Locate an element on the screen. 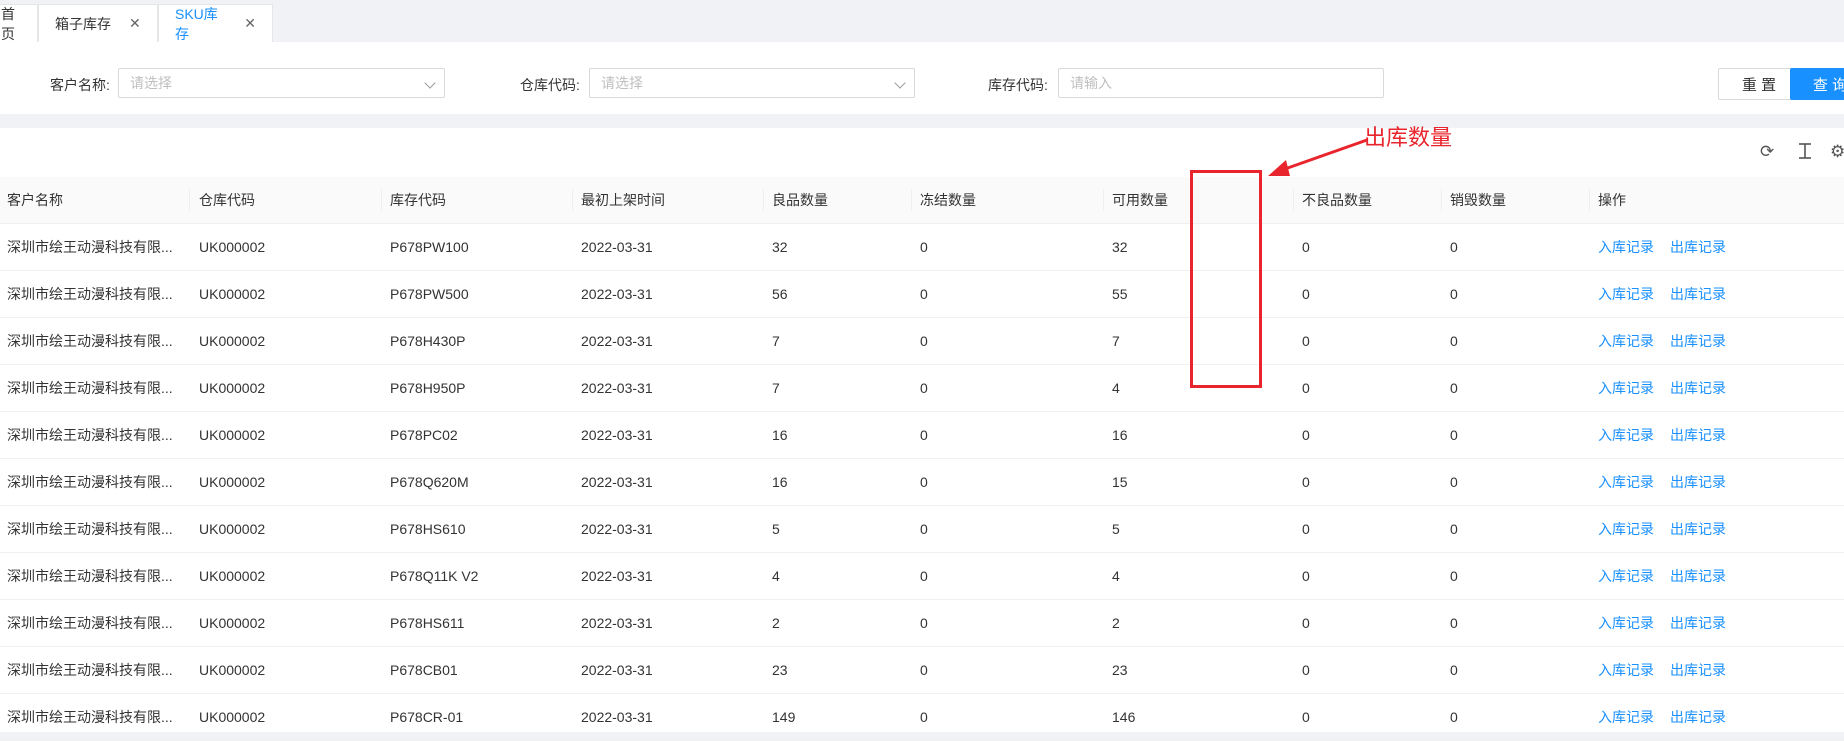  reset-button: 重 置 is located at coordinates (1759, 84).